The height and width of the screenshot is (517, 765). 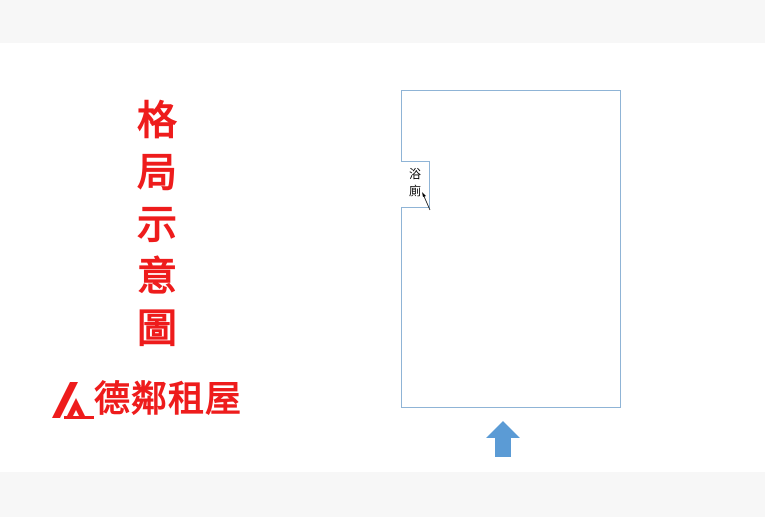 I want to click on title-char: 示, so click(x=157, y=225).